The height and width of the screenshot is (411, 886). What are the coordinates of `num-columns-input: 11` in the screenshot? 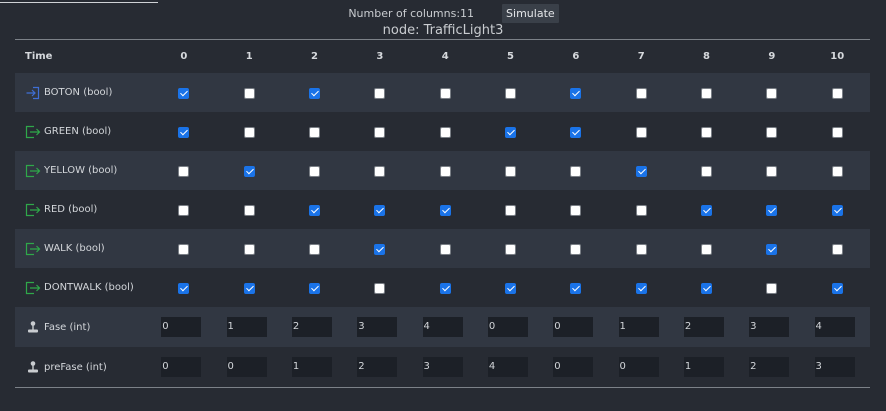 It's located at (467, 13).